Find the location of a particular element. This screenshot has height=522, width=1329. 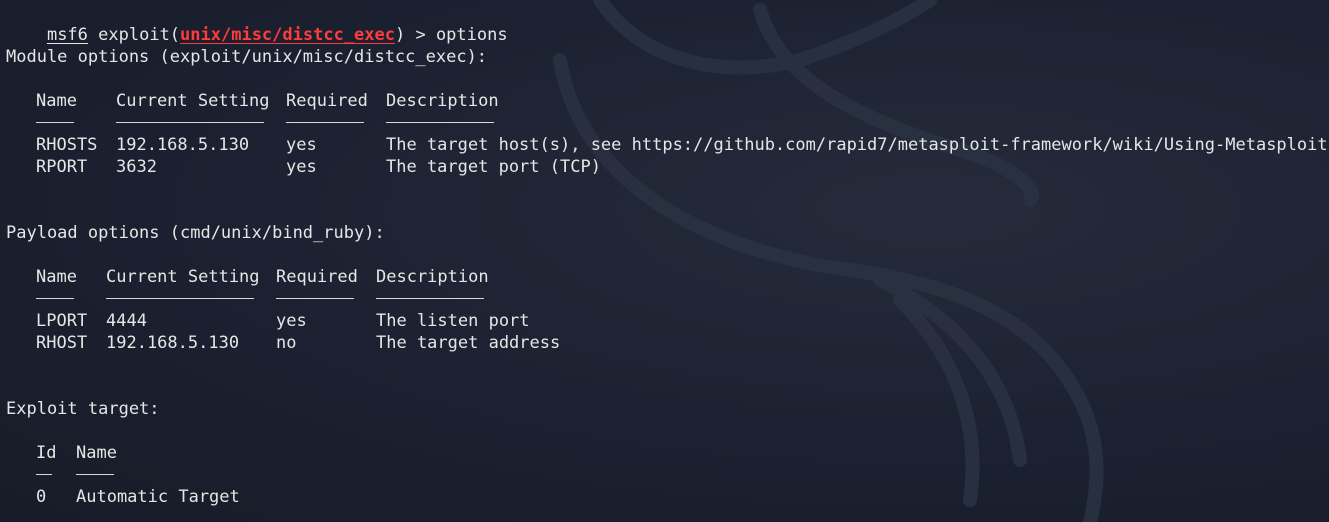

module-row-name: RHOSTS is located at coordinates (67, 145).